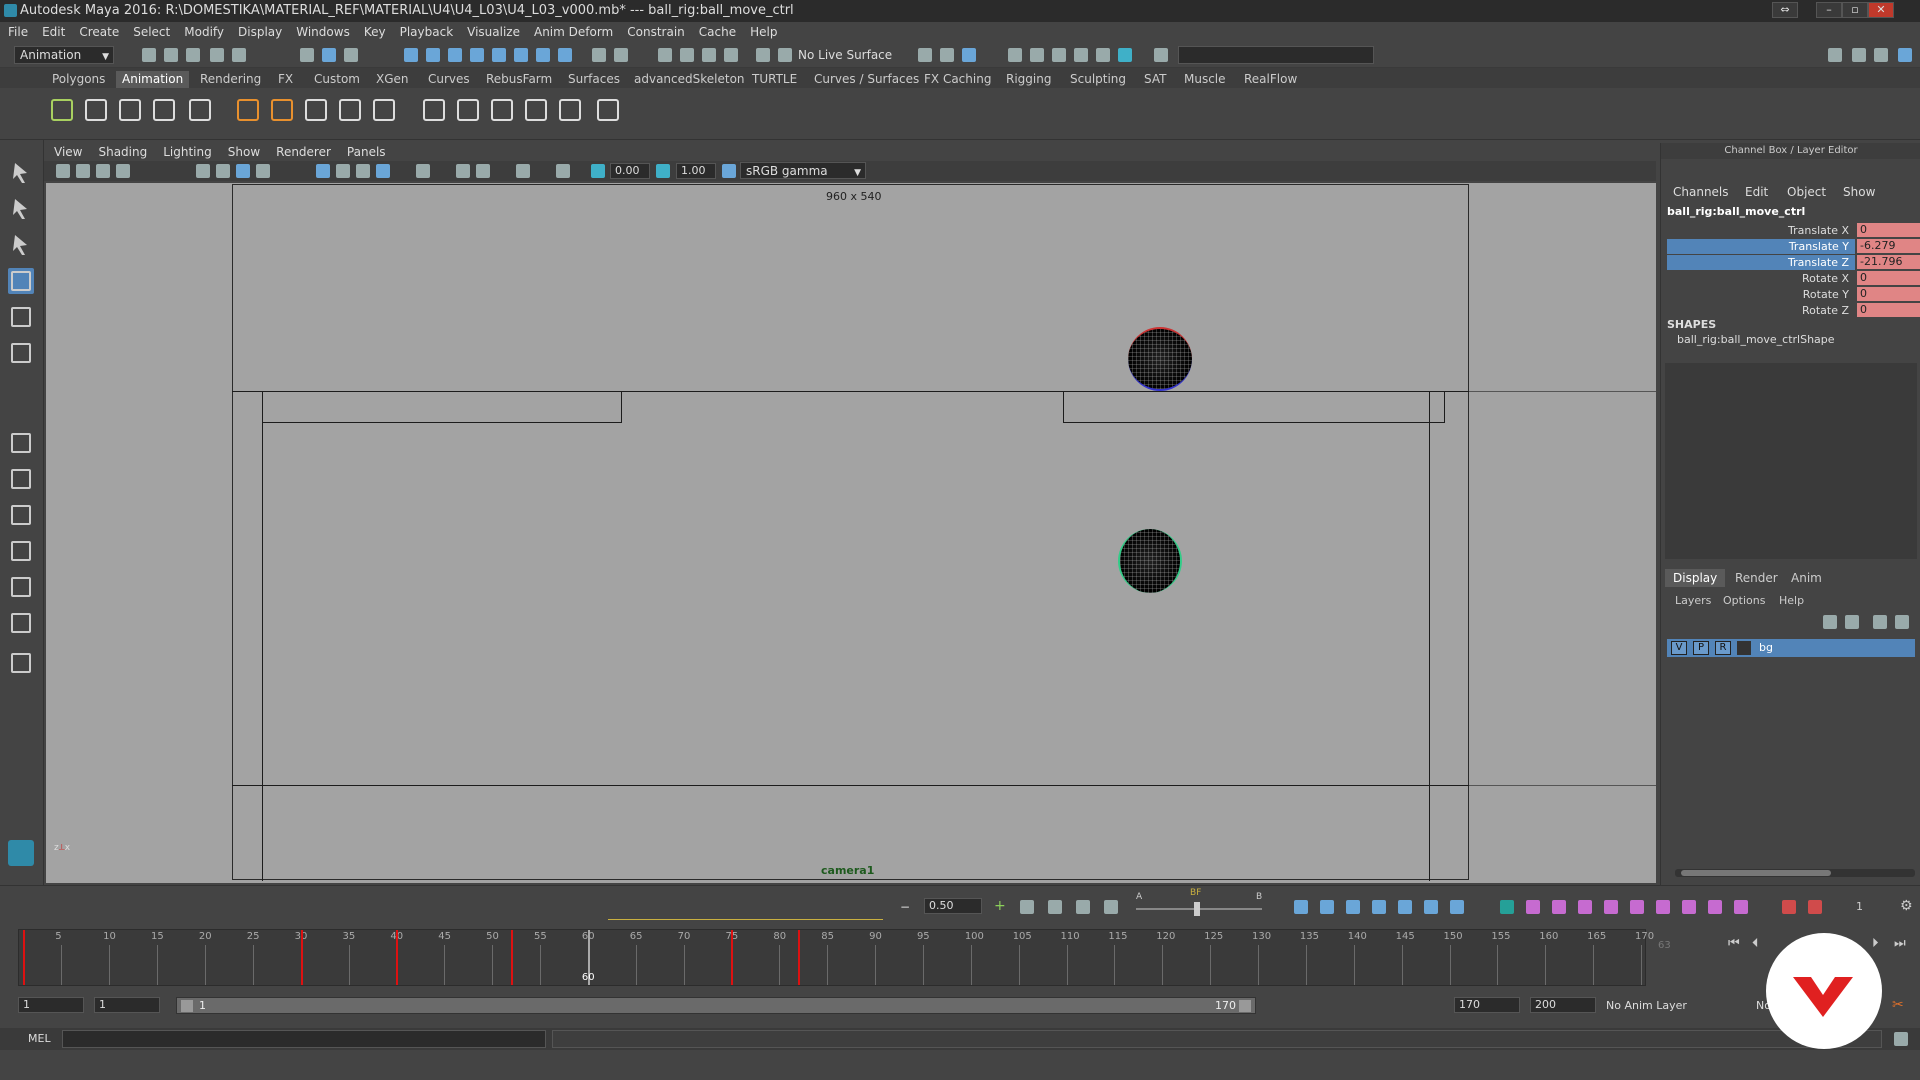 This screenshot has width=1920, height=1080. Describe the element at coordinates (21, 245) in the screenshot. I see `paint-select-icon` at that location.